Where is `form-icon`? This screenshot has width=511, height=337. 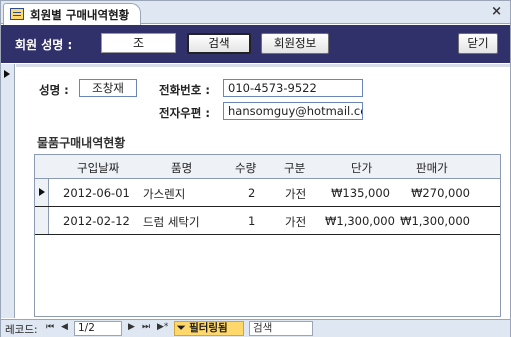
form-icon is located at coordinates (17, 14).